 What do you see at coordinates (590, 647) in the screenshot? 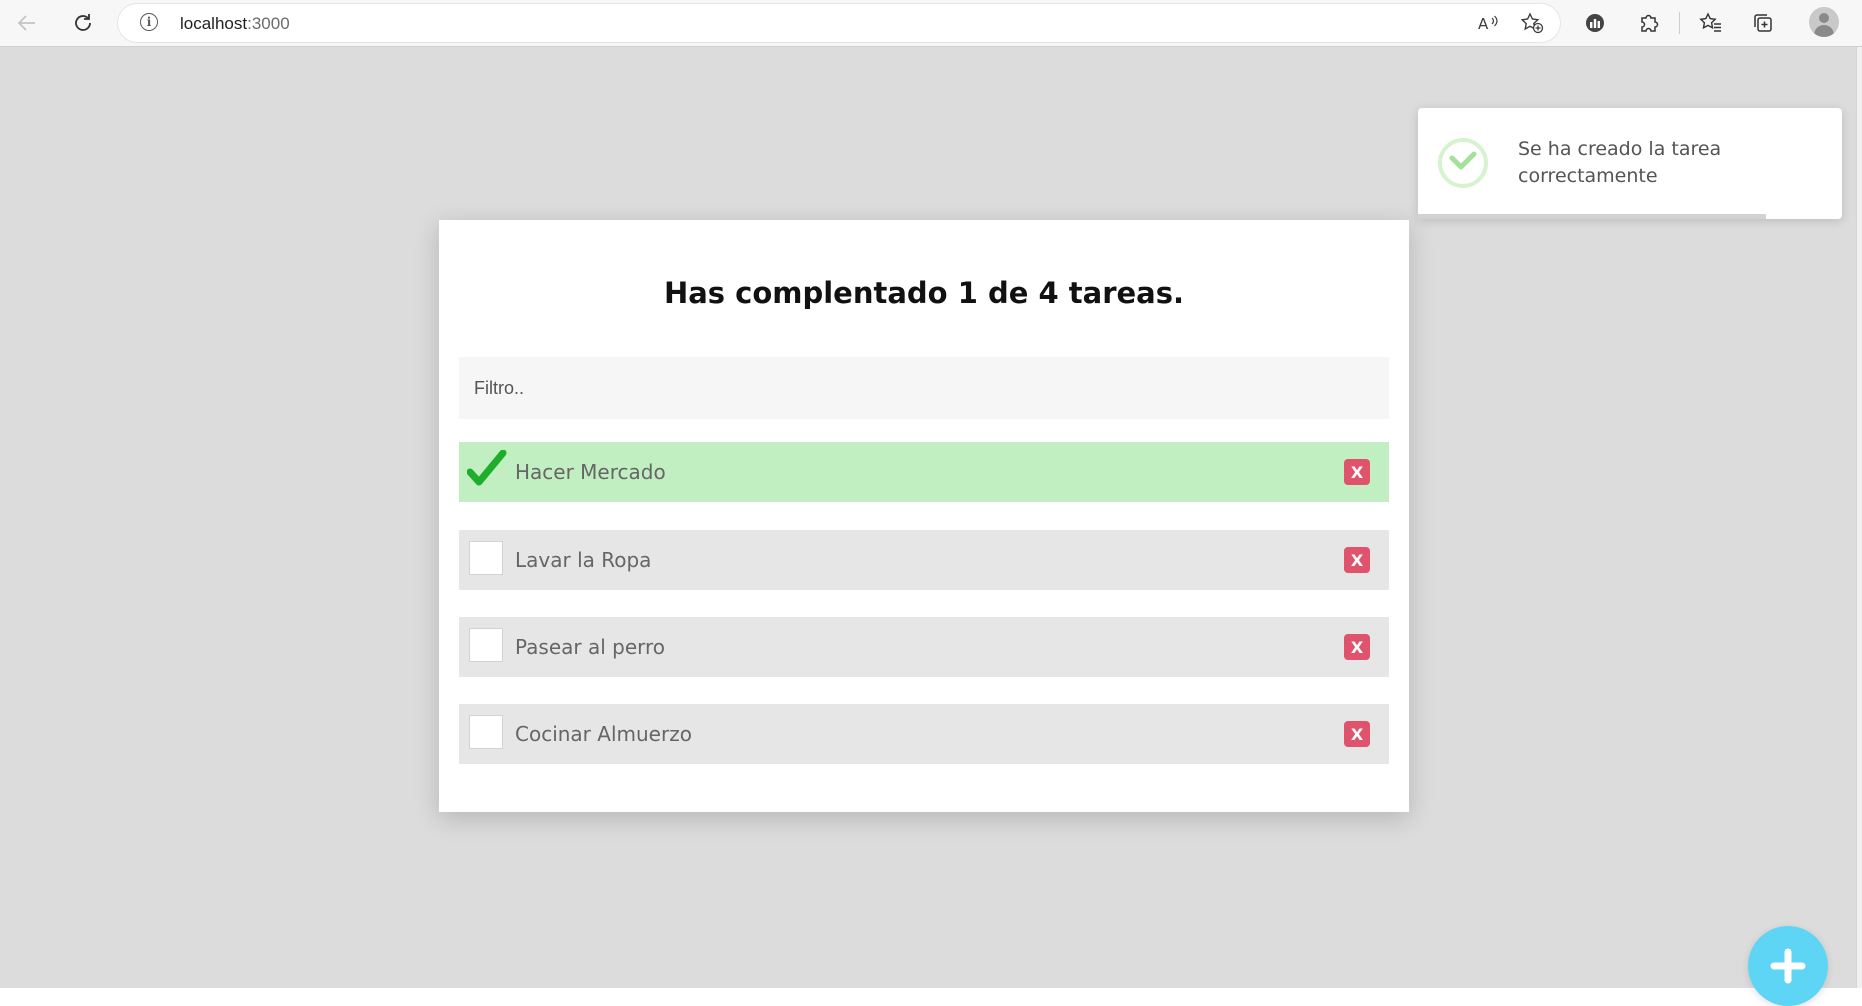
I see `todo-label: Pasear al perro` at bounding box center [590, 647].